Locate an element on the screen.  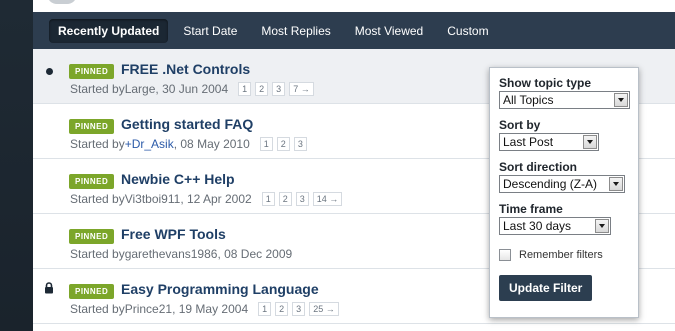
tab-custom: Custom is located at coordinates (467, 31).